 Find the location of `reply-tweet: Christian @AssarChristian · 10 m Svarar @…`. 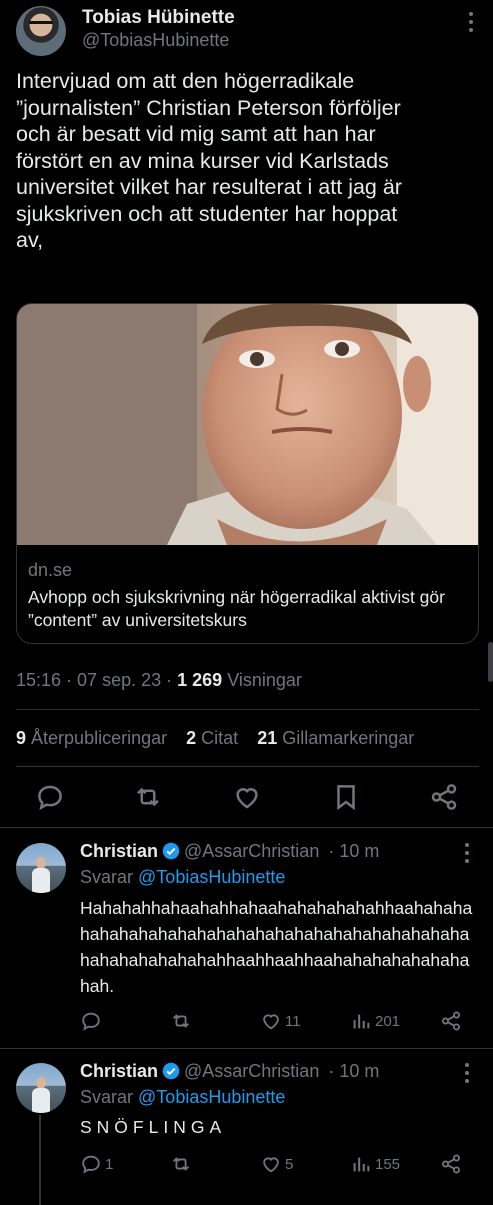

reply-tweet: Christian @AssarChristian · 10 m Svarar @… is located at coordinates (246, 1124).